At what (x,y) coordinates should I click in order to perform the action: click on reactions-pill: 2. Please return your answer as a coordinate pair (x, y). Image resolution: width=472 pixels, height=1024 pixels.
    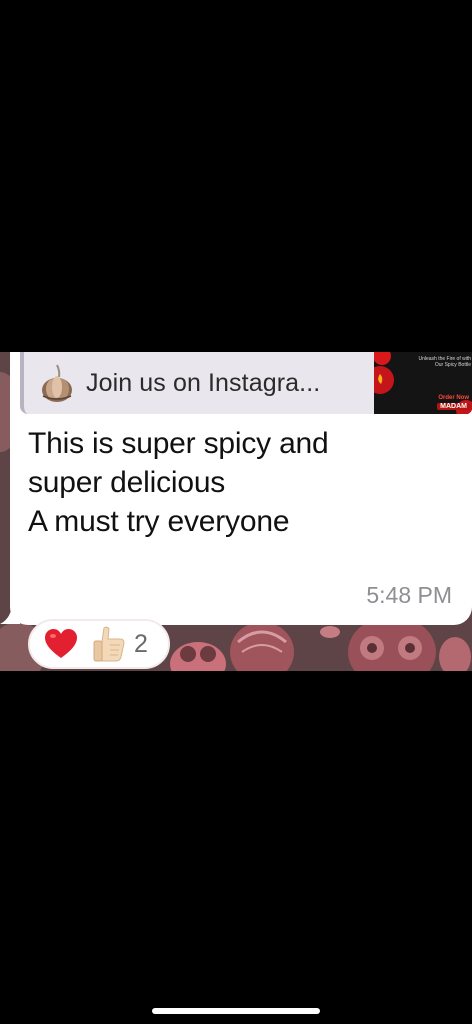
    Looking at the image, I should click on (99, 644).